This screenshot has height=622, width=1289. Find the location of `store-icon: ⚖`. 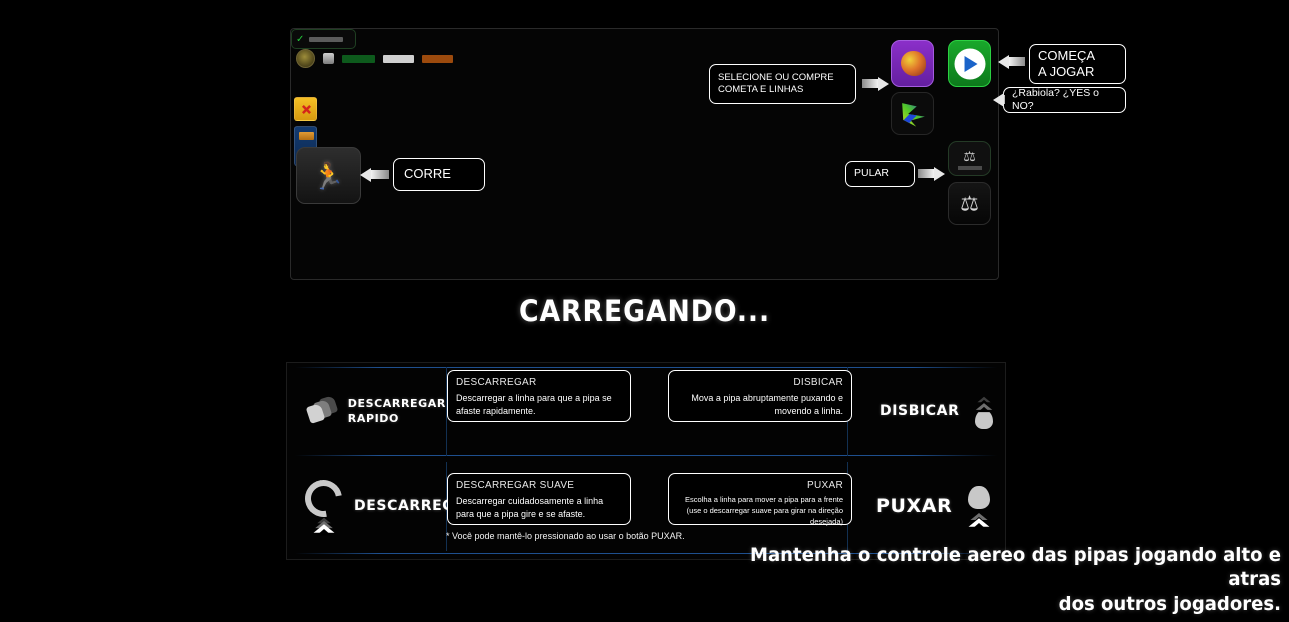

store-icon: ⚖ is located at coordinates (969, 156).